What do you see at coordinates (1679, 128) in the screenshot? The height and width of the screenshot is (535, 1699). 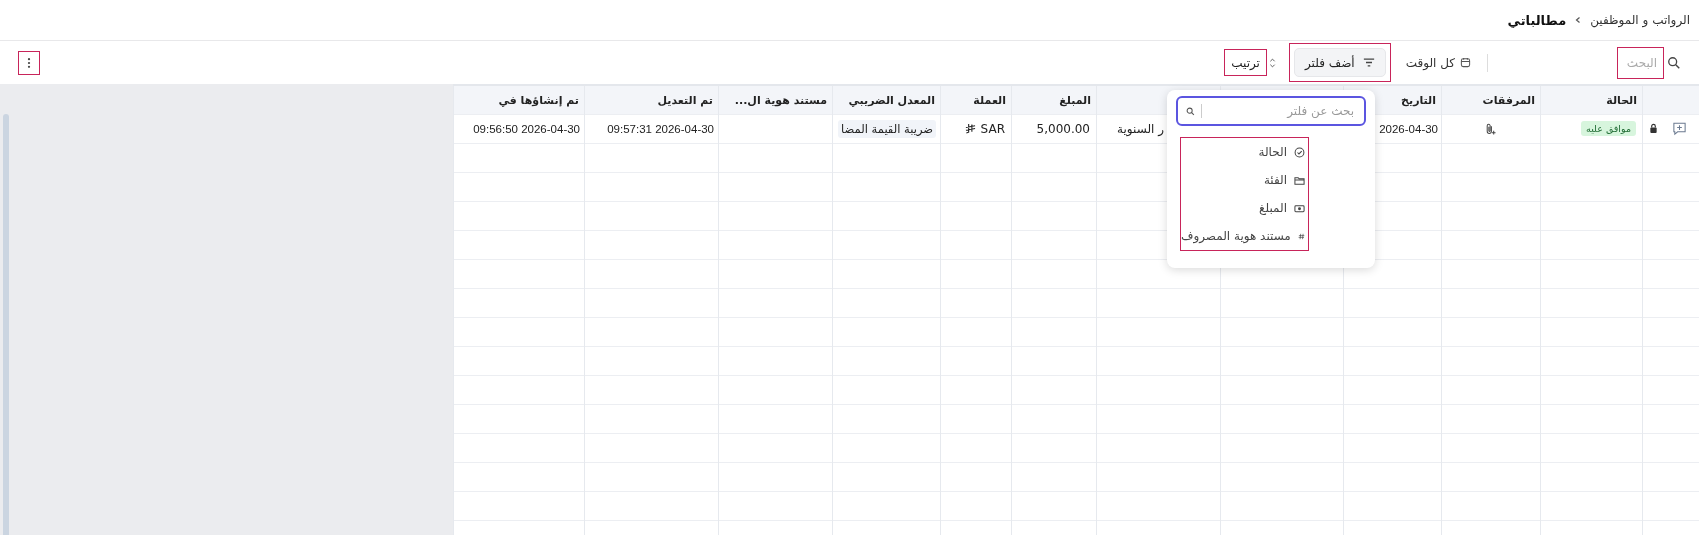 I see `add-comment-icon` at bounding box center [1679, 128].